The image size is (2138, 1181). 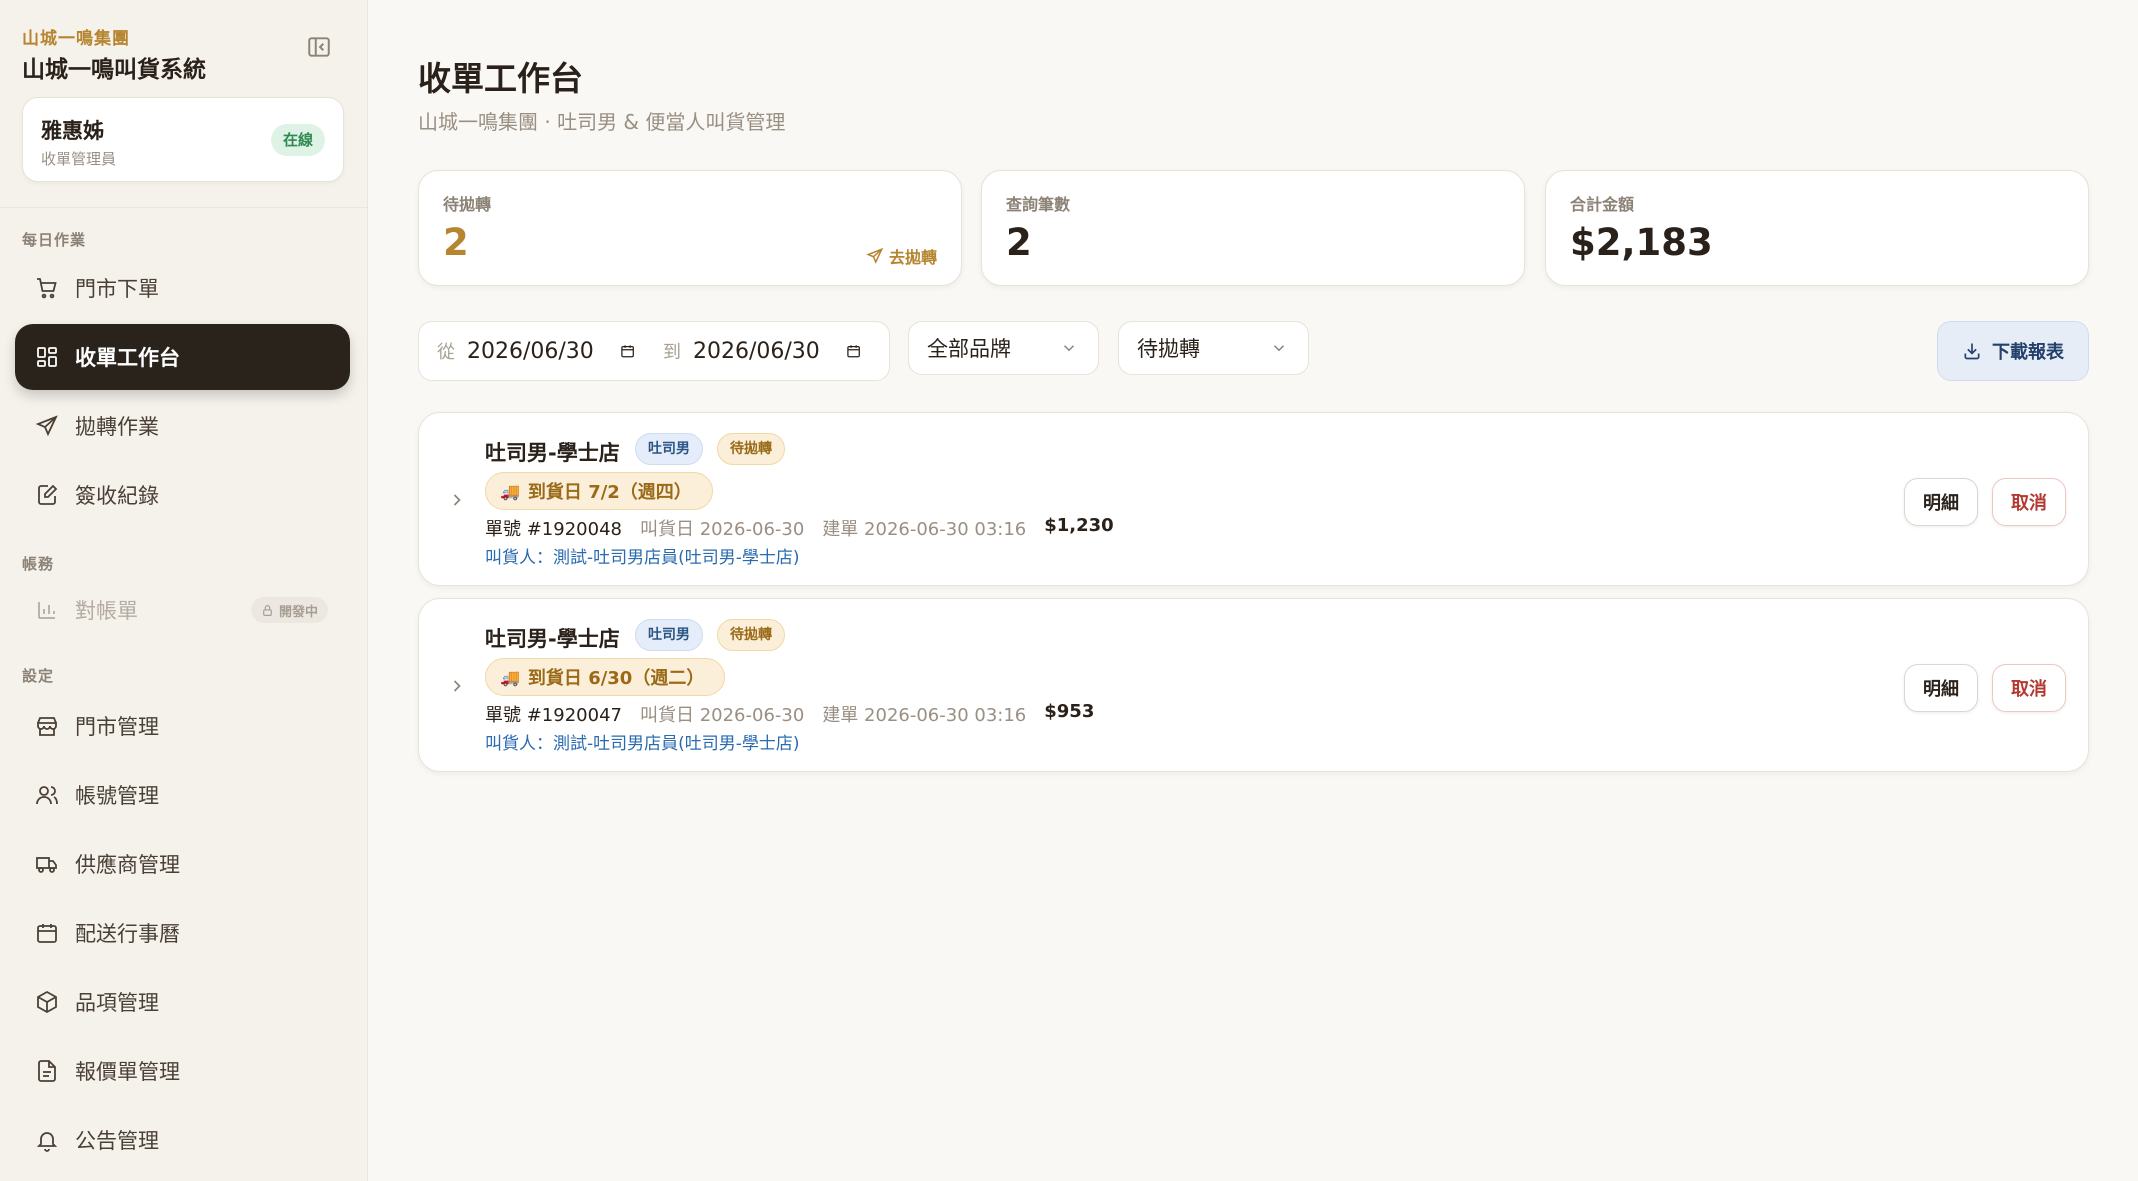 I want to click on page-subtitle: 山城一鳴集團 · 吐司男 & 便當人叫貨管理, so click(x=602, y=122).